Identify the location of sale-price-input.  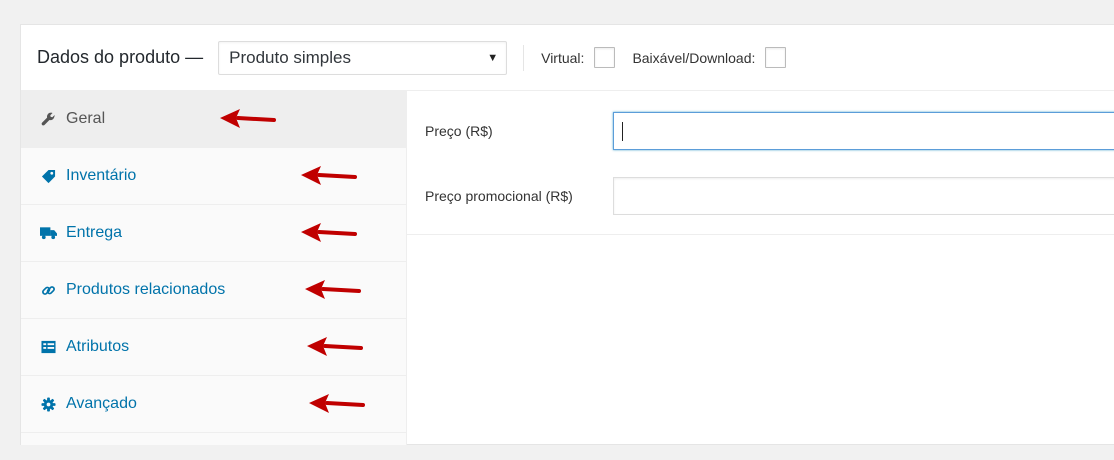
(863, 196).